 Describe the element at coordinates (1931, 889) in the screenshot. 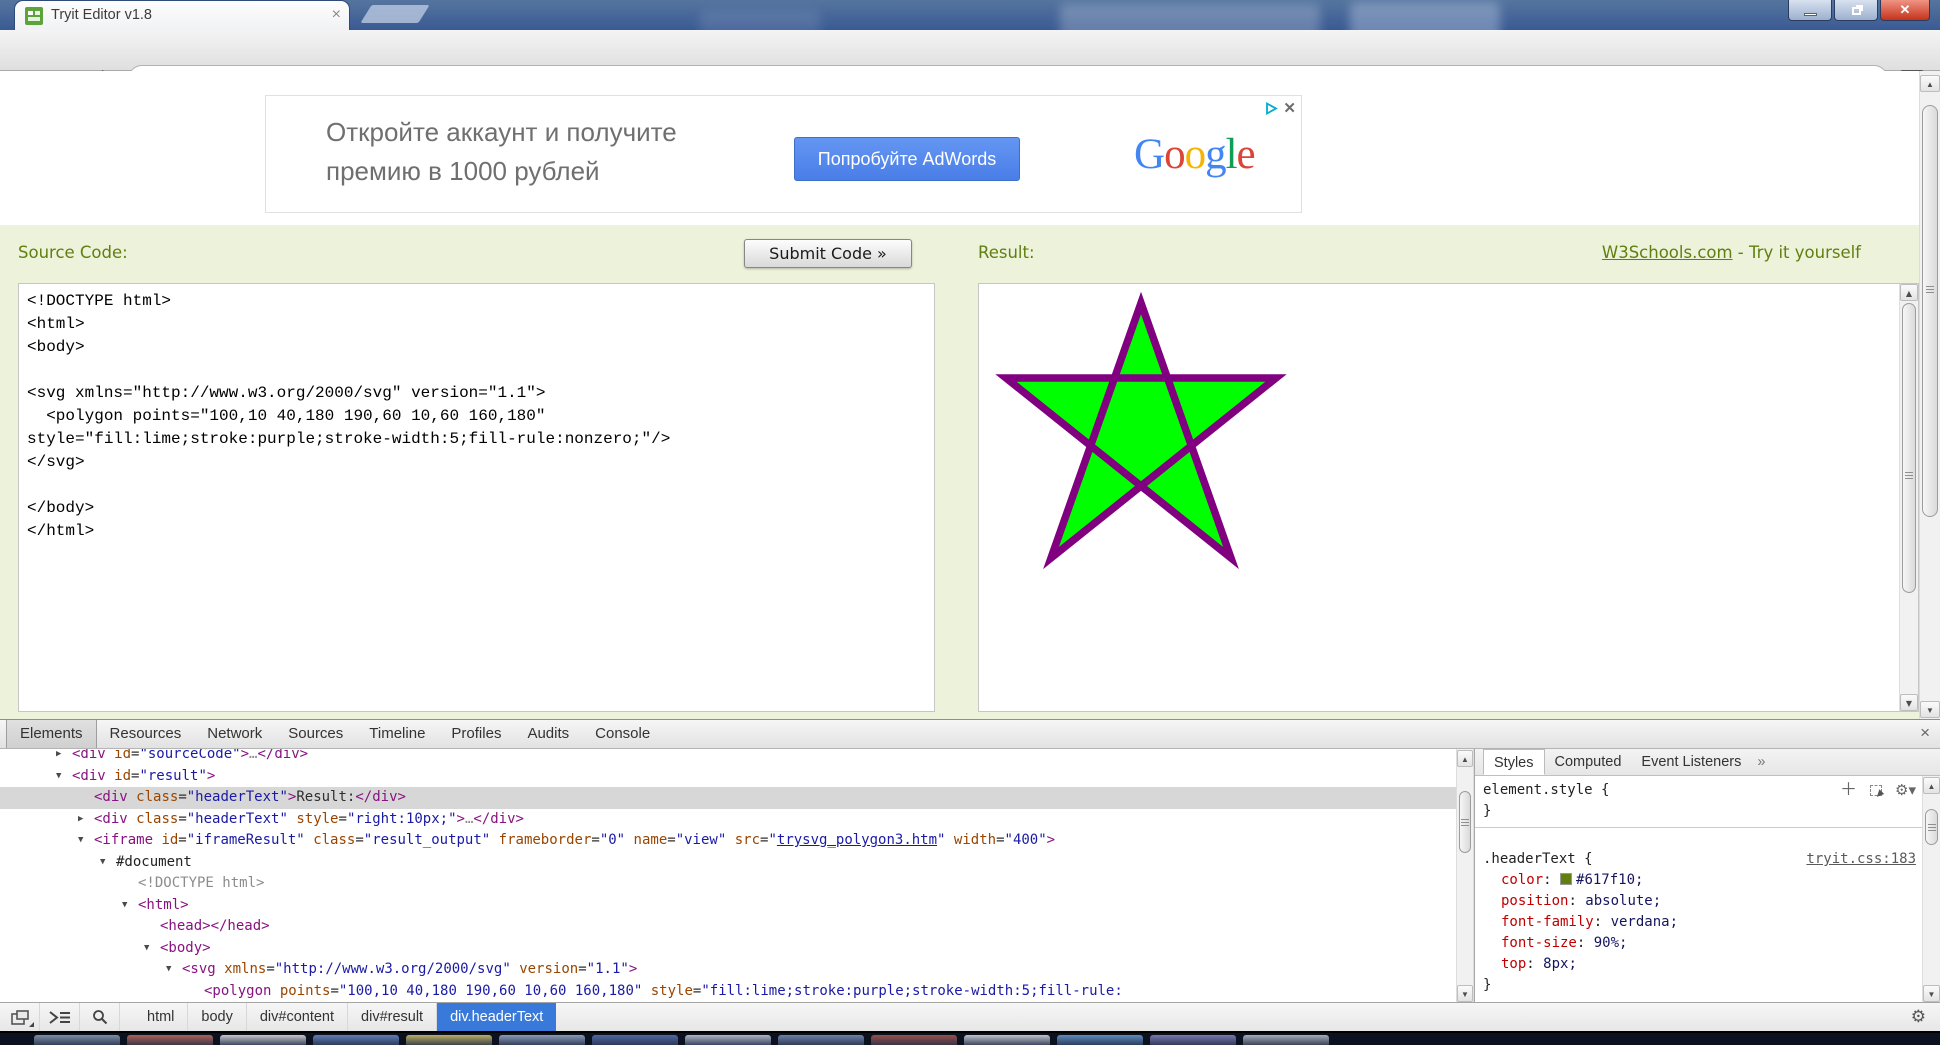

I see `styles-scrollbar: ▲ ▼` at that location.